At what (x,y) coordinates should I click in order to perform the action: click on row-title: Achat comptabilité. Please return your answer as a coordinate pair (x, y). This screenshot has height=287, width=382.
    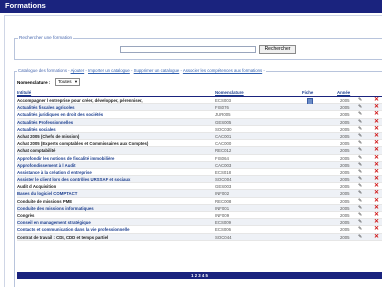
    Looking at the image, I should click on (36, 150).